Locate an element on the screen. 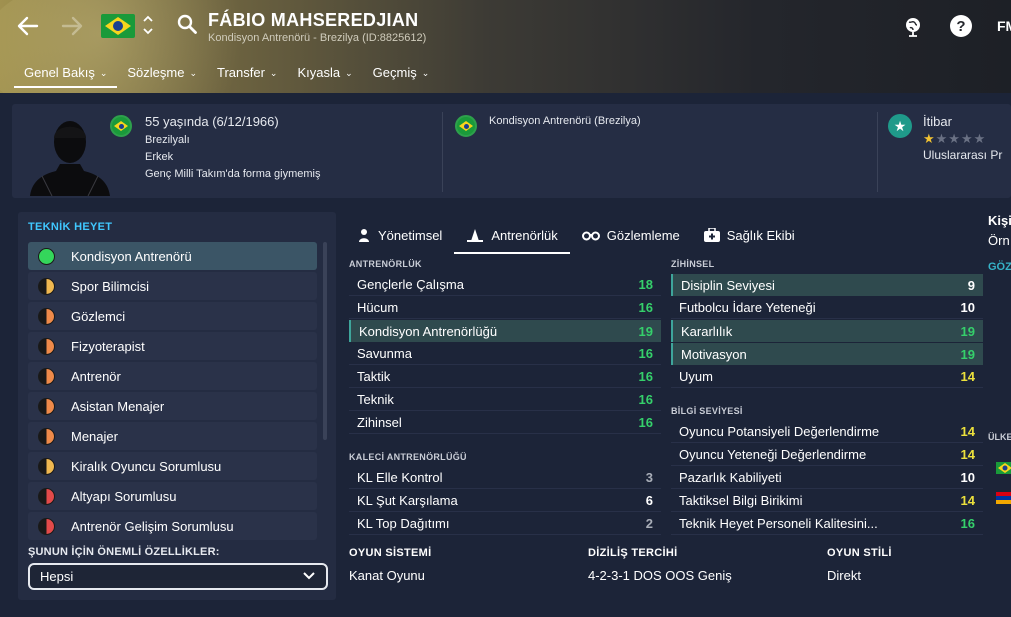 This screenshot has height=617, width=1011. attribute-label: Gençlerle Çalışma is located at coordinates (410, 284).